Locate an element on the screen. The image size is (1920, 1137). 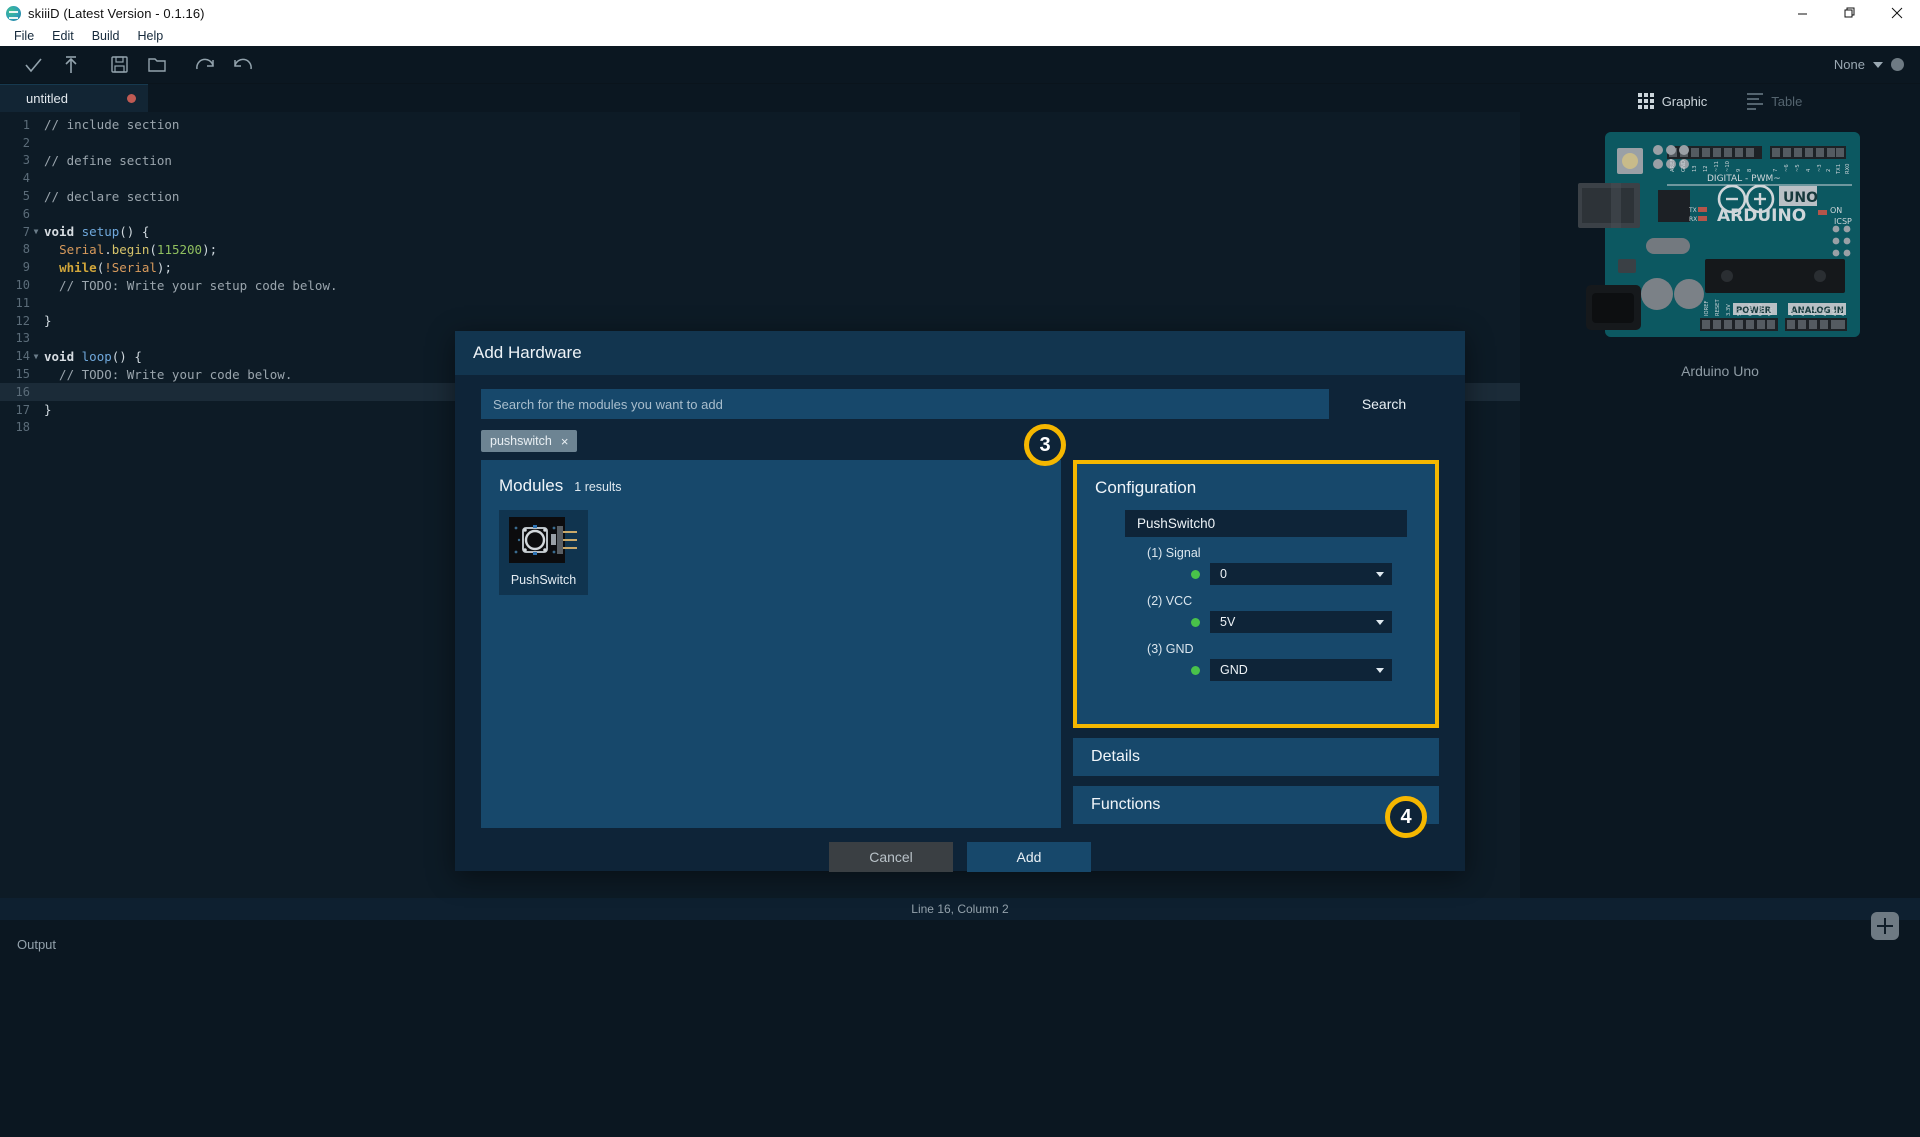
details-accordion: Details is located at coordinates (1256, 757).